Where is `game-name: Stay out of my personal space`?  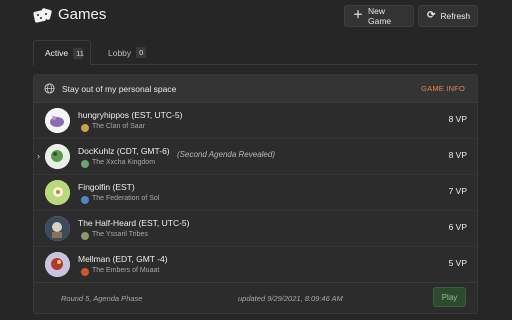 game-name: Stay out of my personal space is located at coordinates (119, 89).